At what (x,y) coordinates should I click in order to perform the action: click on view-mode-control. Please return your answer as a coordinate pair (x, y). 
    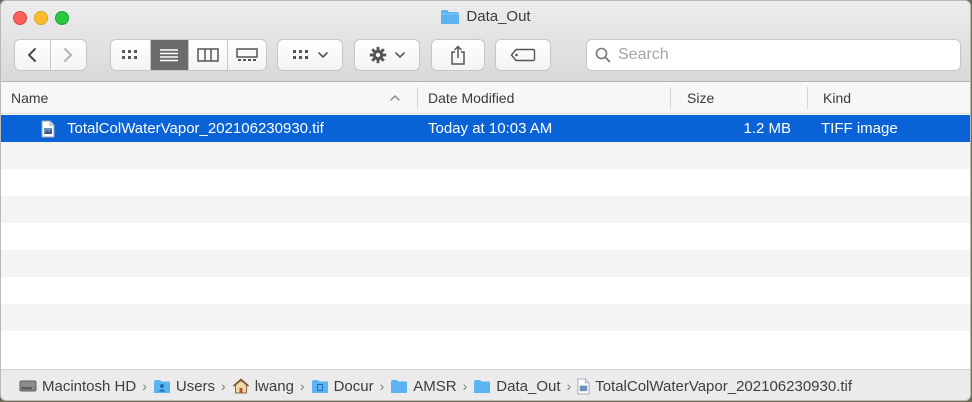
    Looking at the image, I should click on (188, 55).